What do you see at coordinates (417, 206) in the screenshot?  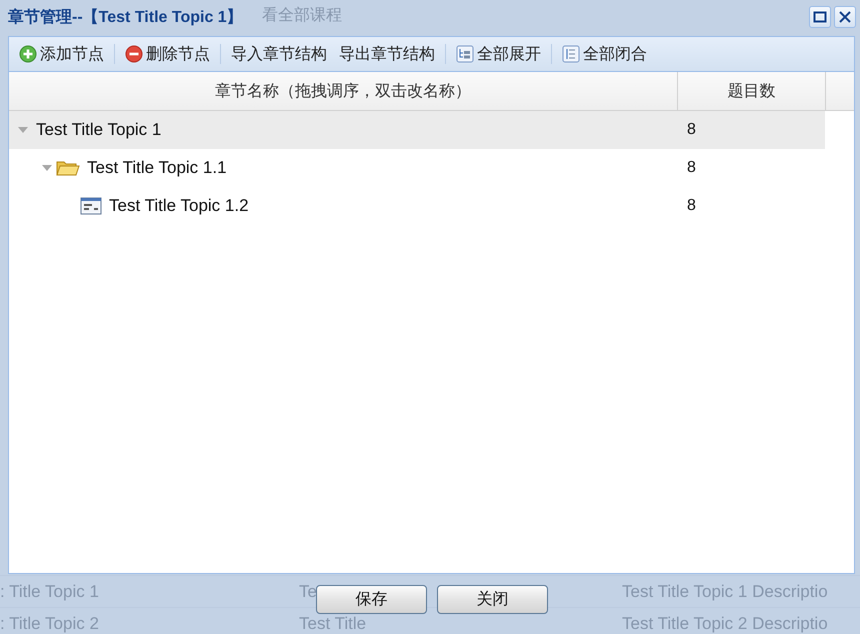 I see `tree-row: Test Title Topic 1.2 8` at bounding box center [417, 206].